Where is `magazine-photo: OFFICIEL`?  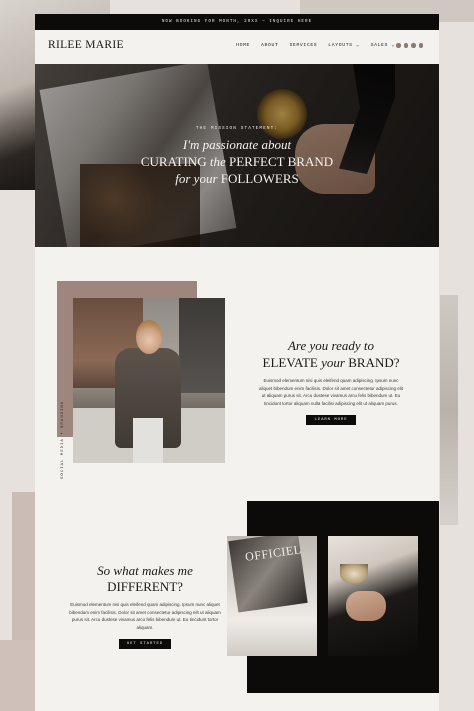
magazine-photo: OFFICIEL is located at coordinates (272, 596).